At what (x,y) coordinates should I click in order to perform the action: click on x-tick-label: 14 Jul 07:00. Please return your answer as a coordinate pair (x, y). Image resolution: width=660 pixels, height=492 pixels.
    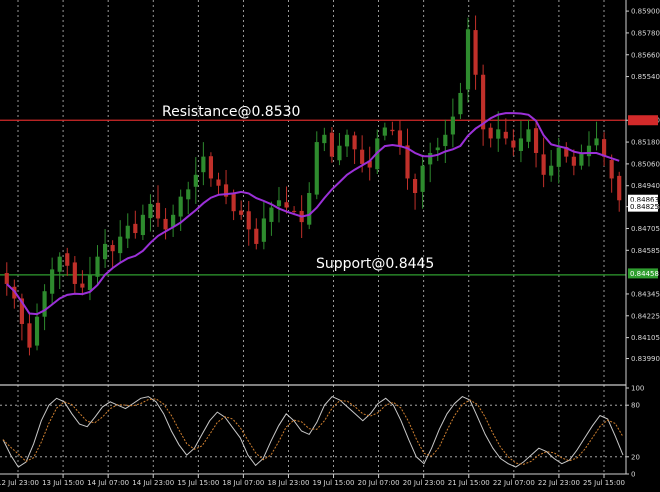
    Looking at the image, I should click on (108, 483).